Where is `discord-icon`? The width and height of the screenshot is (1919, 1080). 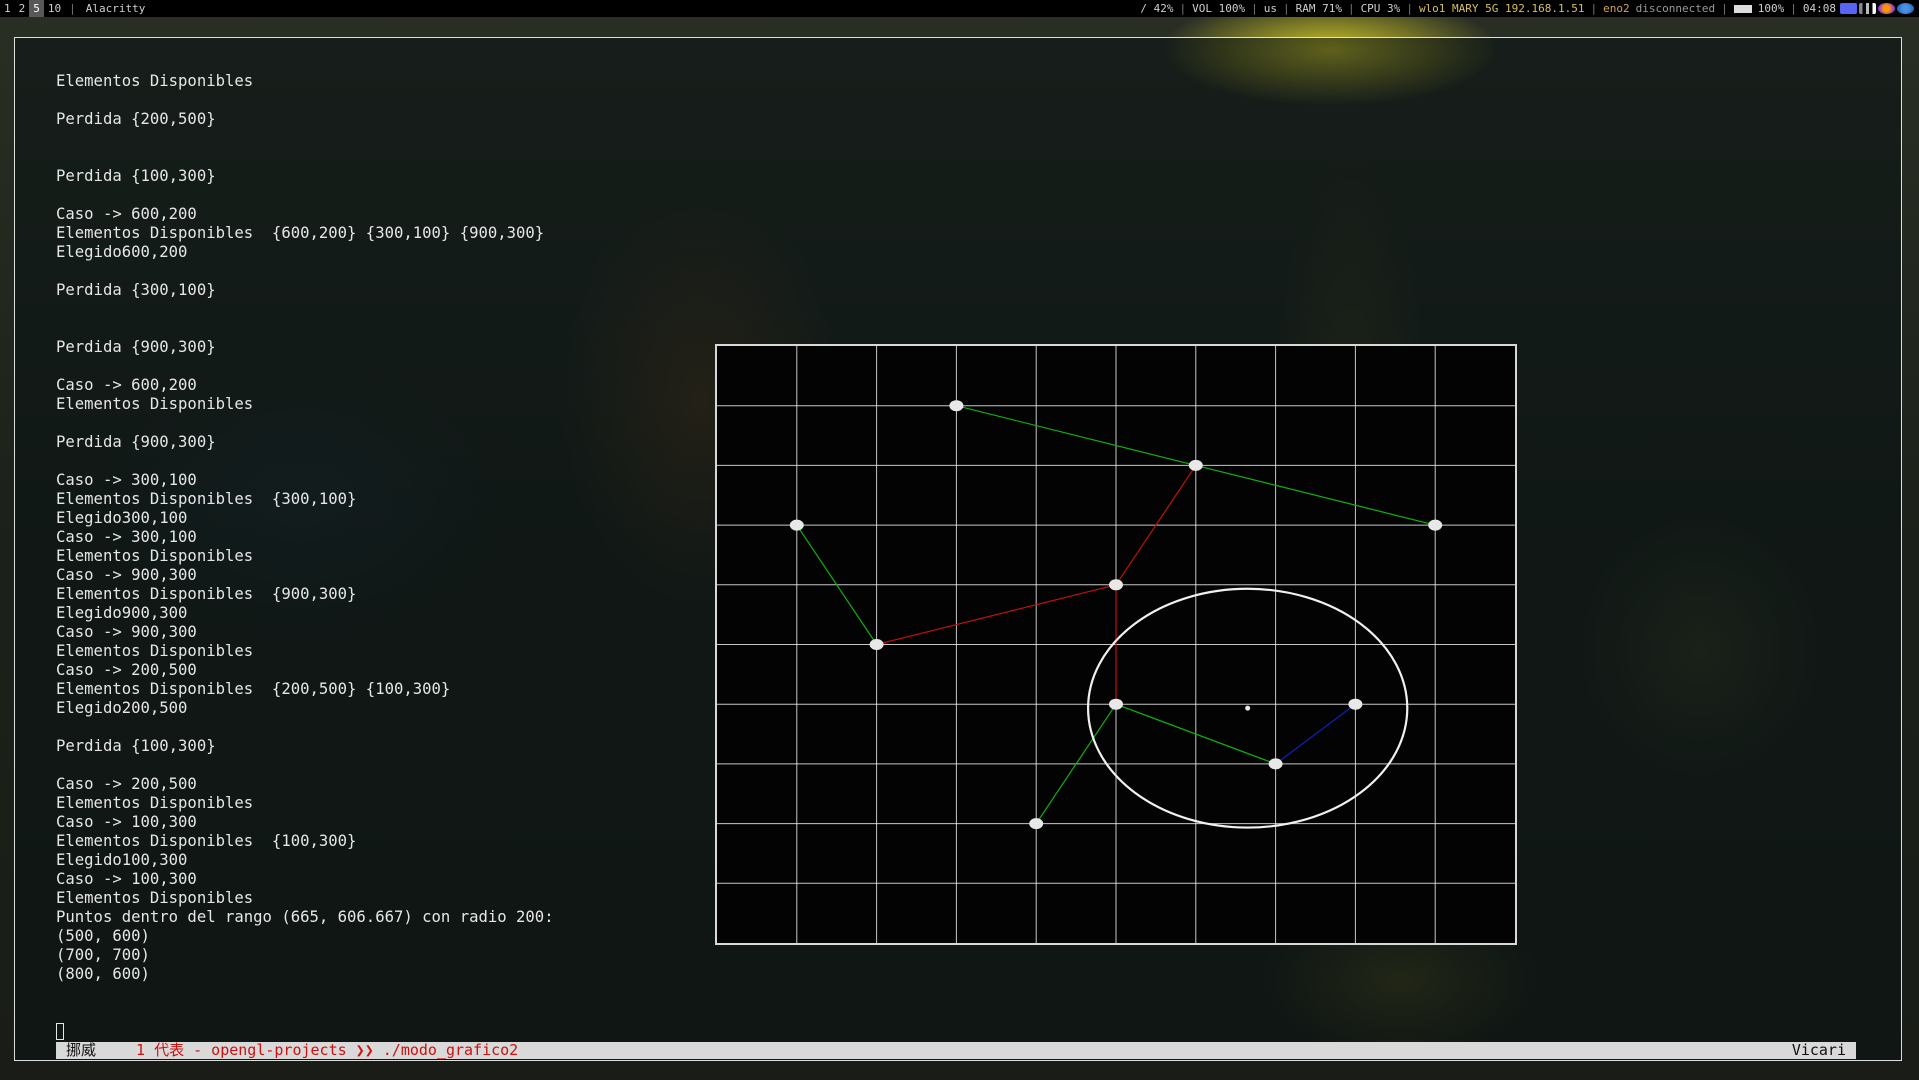 discord-icon is located at coordinates (1848, 8).